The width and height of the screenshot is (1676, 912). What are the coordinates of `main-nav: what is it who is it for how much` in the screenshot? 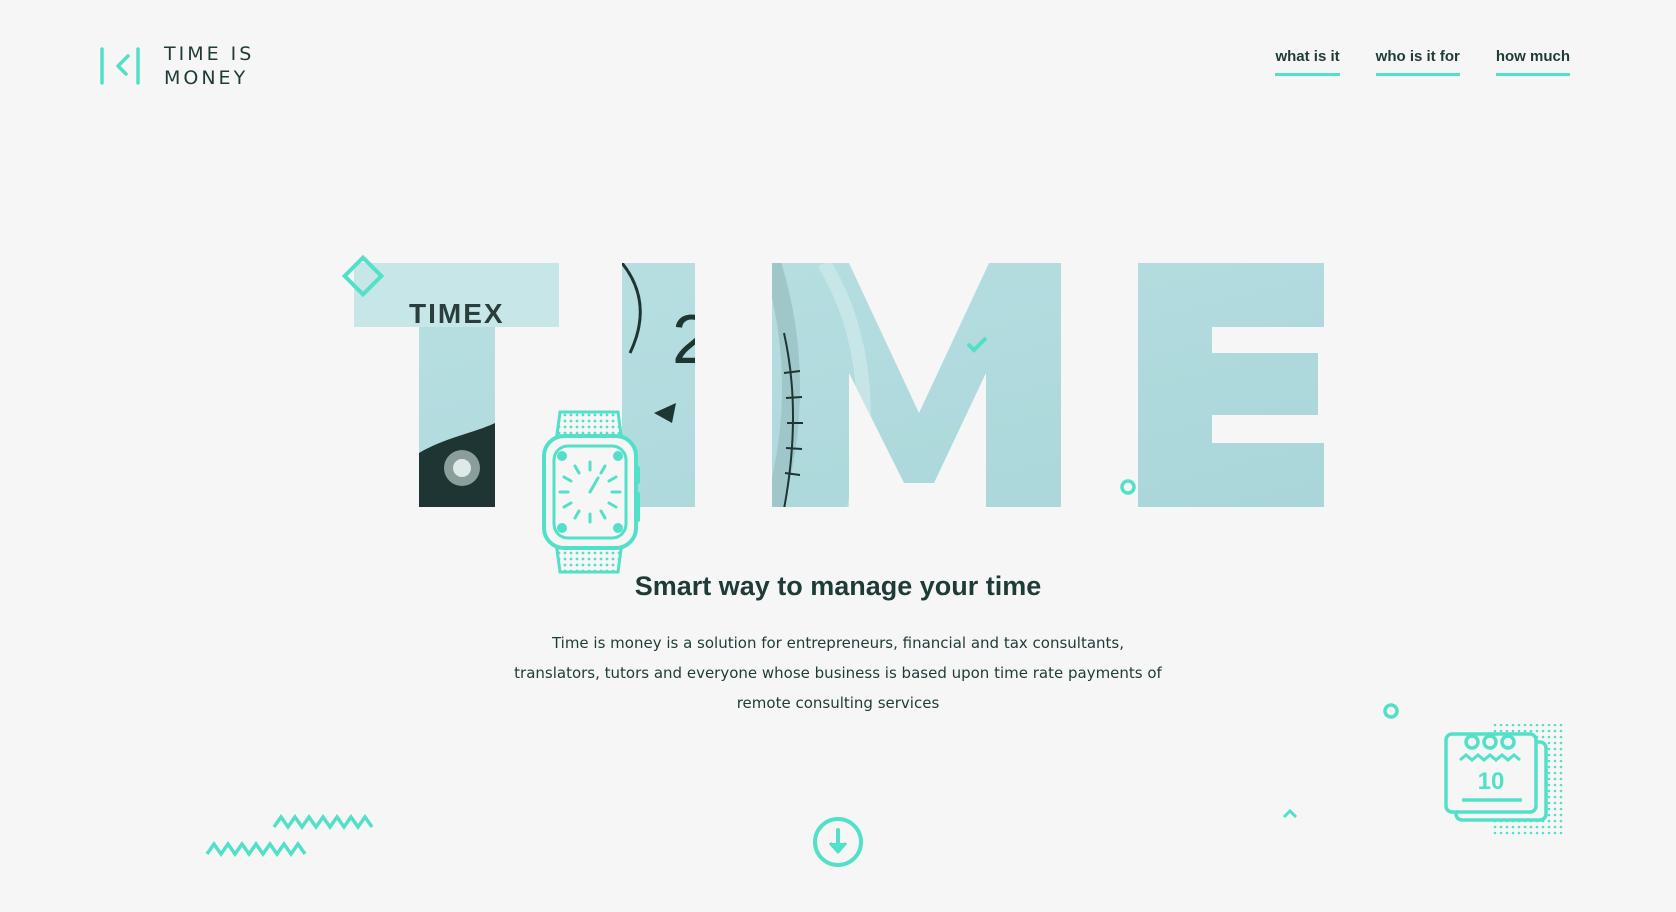 It's located at (1422, 62).